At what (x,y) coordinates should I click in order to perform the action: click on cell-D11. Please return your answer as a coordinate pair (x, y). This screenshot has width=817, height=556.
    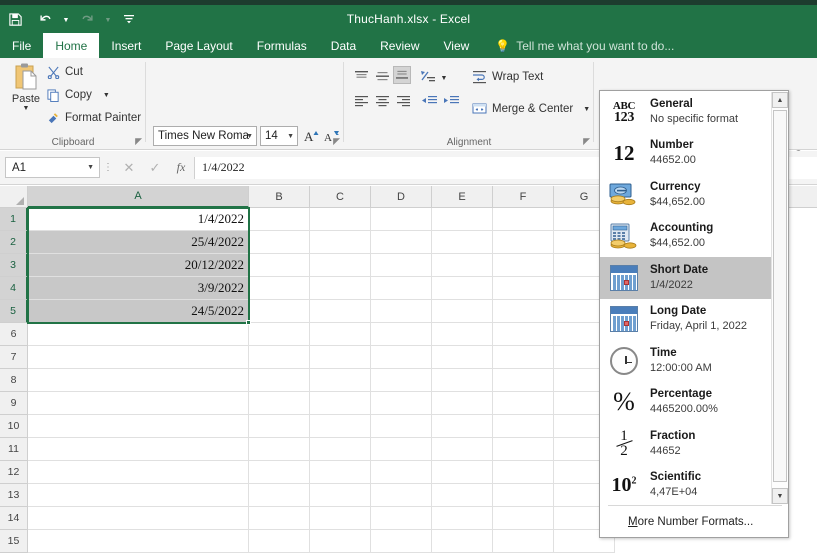
    Looking at the image, I should click on (401, 449).